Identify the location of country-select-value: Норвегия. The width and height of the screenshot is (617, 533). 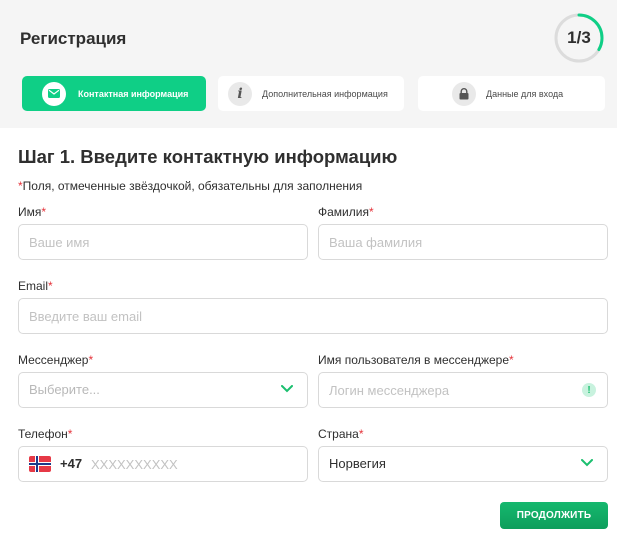
(357, 463).